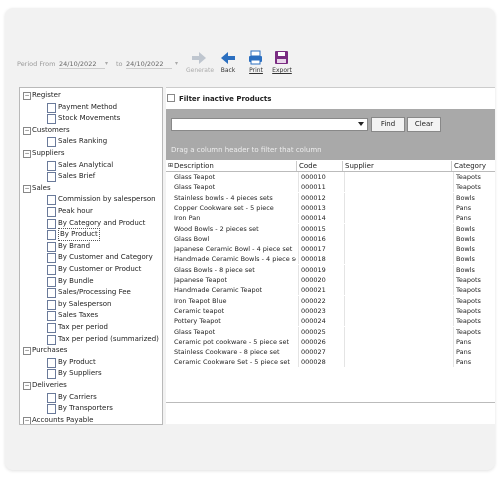  Describe the element at coordinates (171, 98) in the screenshot. I see `filter-inactive-checkbox` at that location.